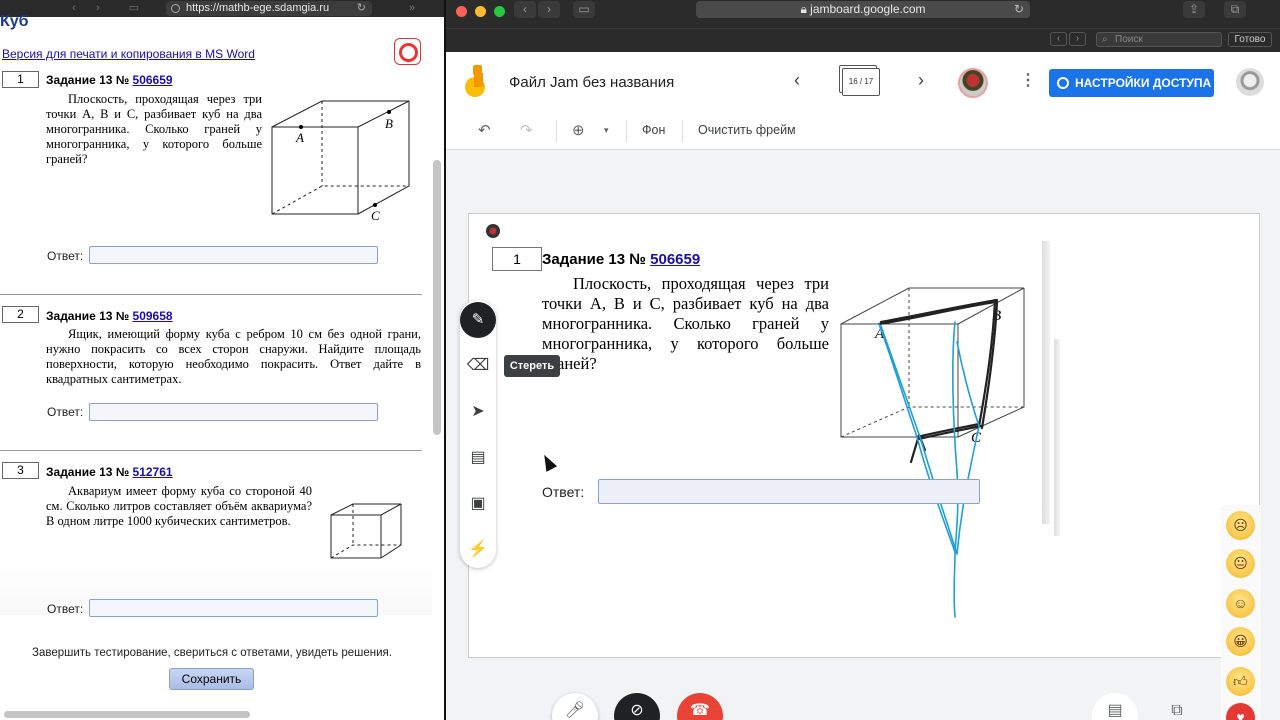  What do you see at coordinates (637, 706) in the screenshot?
I see `camera-off-icon: ⊘` at bounding box center [637, 706].